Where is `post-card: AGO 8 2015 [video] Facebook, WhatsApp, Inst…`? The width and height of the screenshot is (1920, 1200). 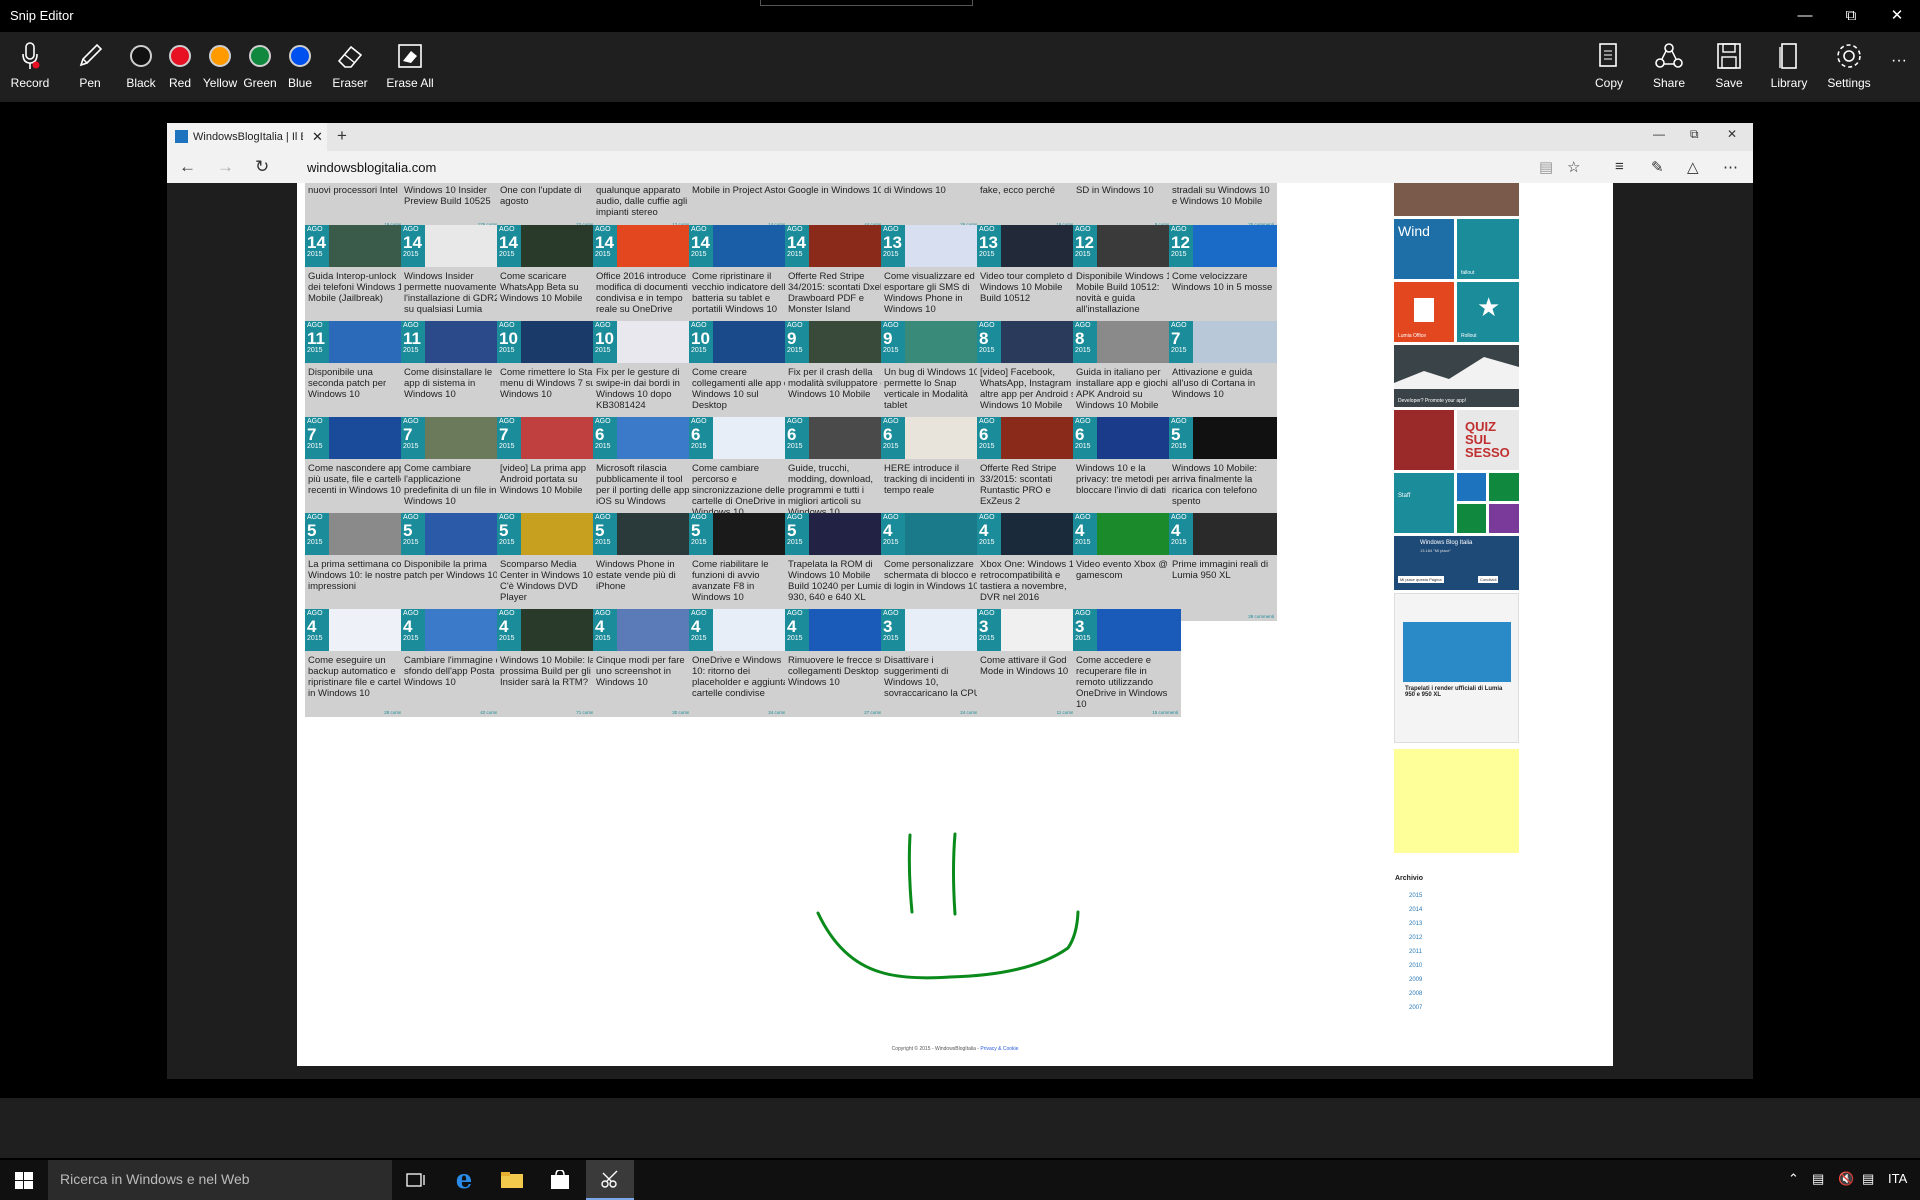 post-card: AGO 8 2015 [video] Facebook, WhatsApp, Inst… is located at coordinates (1031, 375).